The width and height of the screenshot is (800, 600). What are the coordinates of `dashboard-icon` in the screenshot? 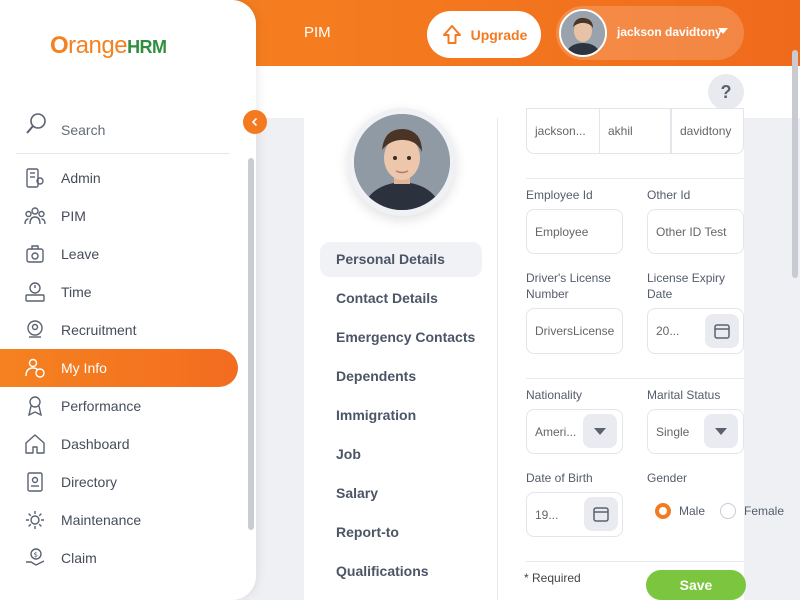 It's located at (35, 444).